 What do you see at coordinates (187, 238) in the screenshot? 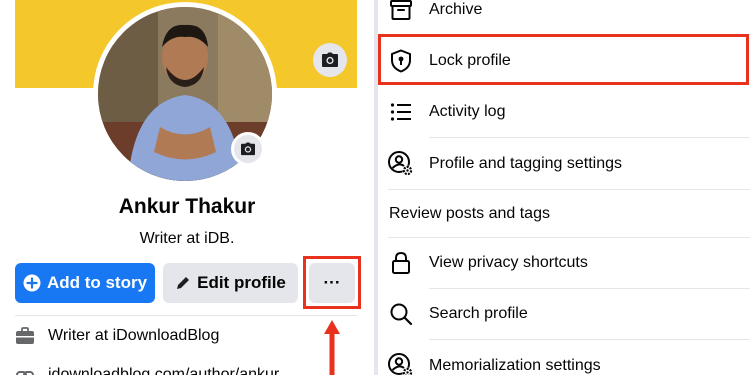
I see `profile-bio: Writer at iDB.` at bounding box center [187, 238].